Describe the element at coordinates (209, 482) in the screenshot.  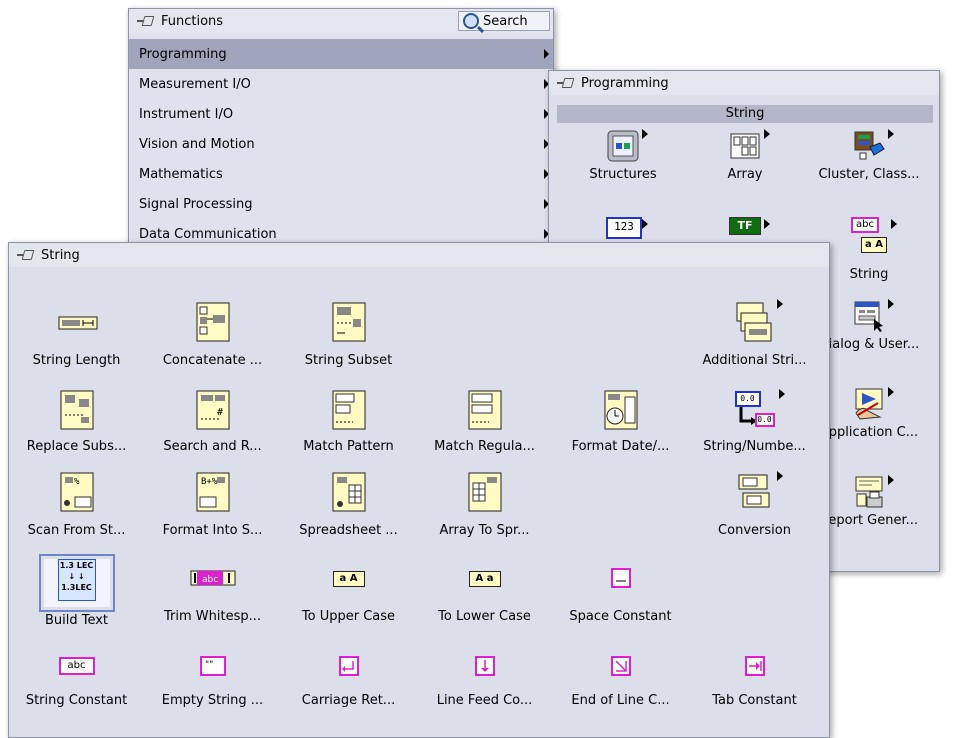
I see `svg-text: B+%` at that location.